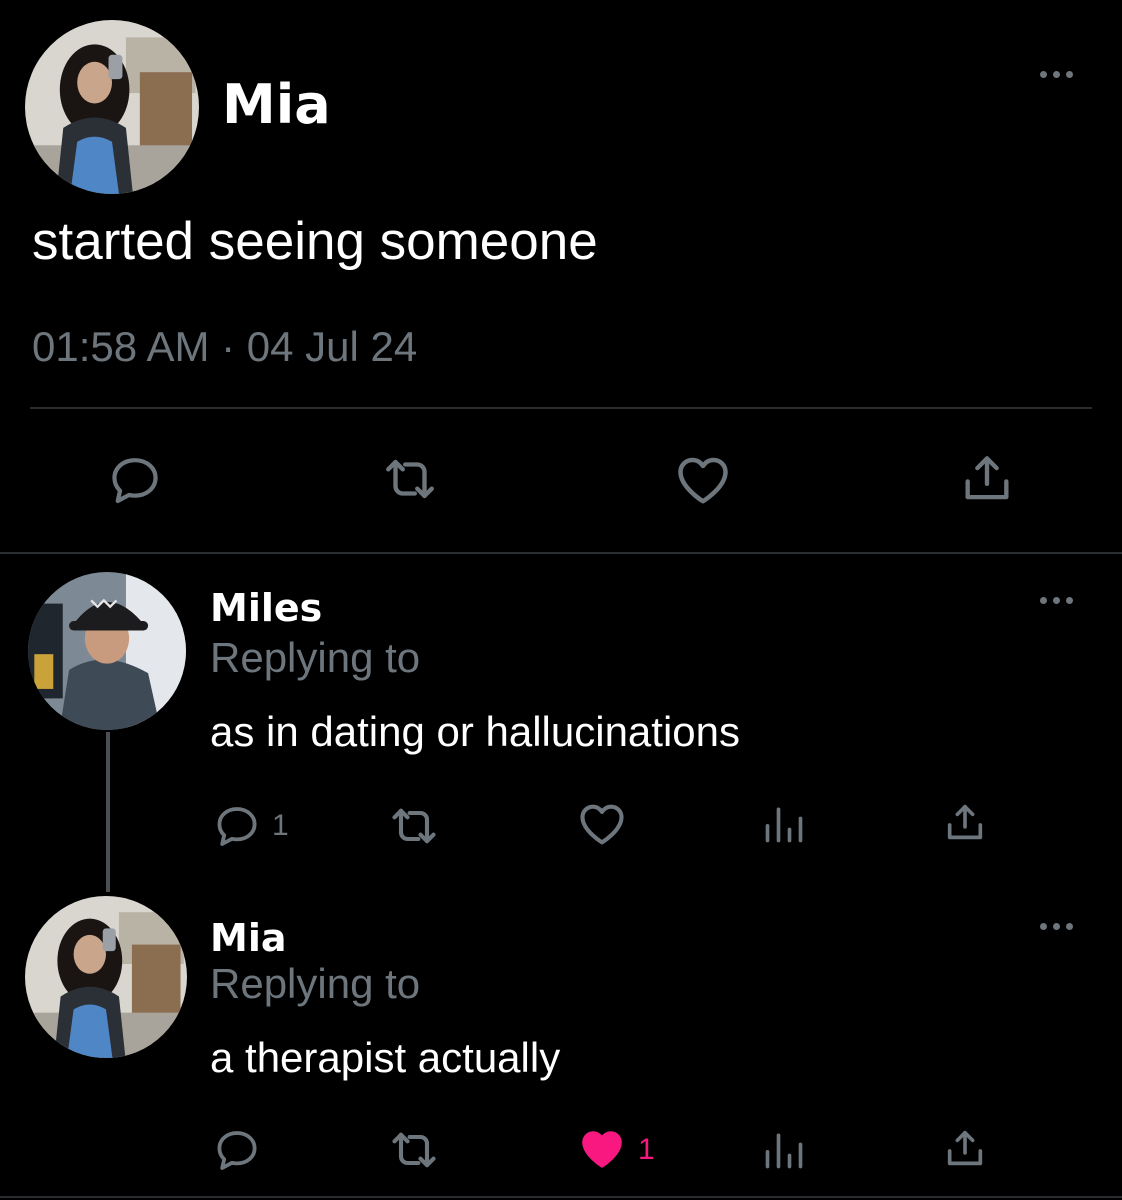 The image size is (1122, 1200). I want to click on like-icon-active, so click(602, 1149).